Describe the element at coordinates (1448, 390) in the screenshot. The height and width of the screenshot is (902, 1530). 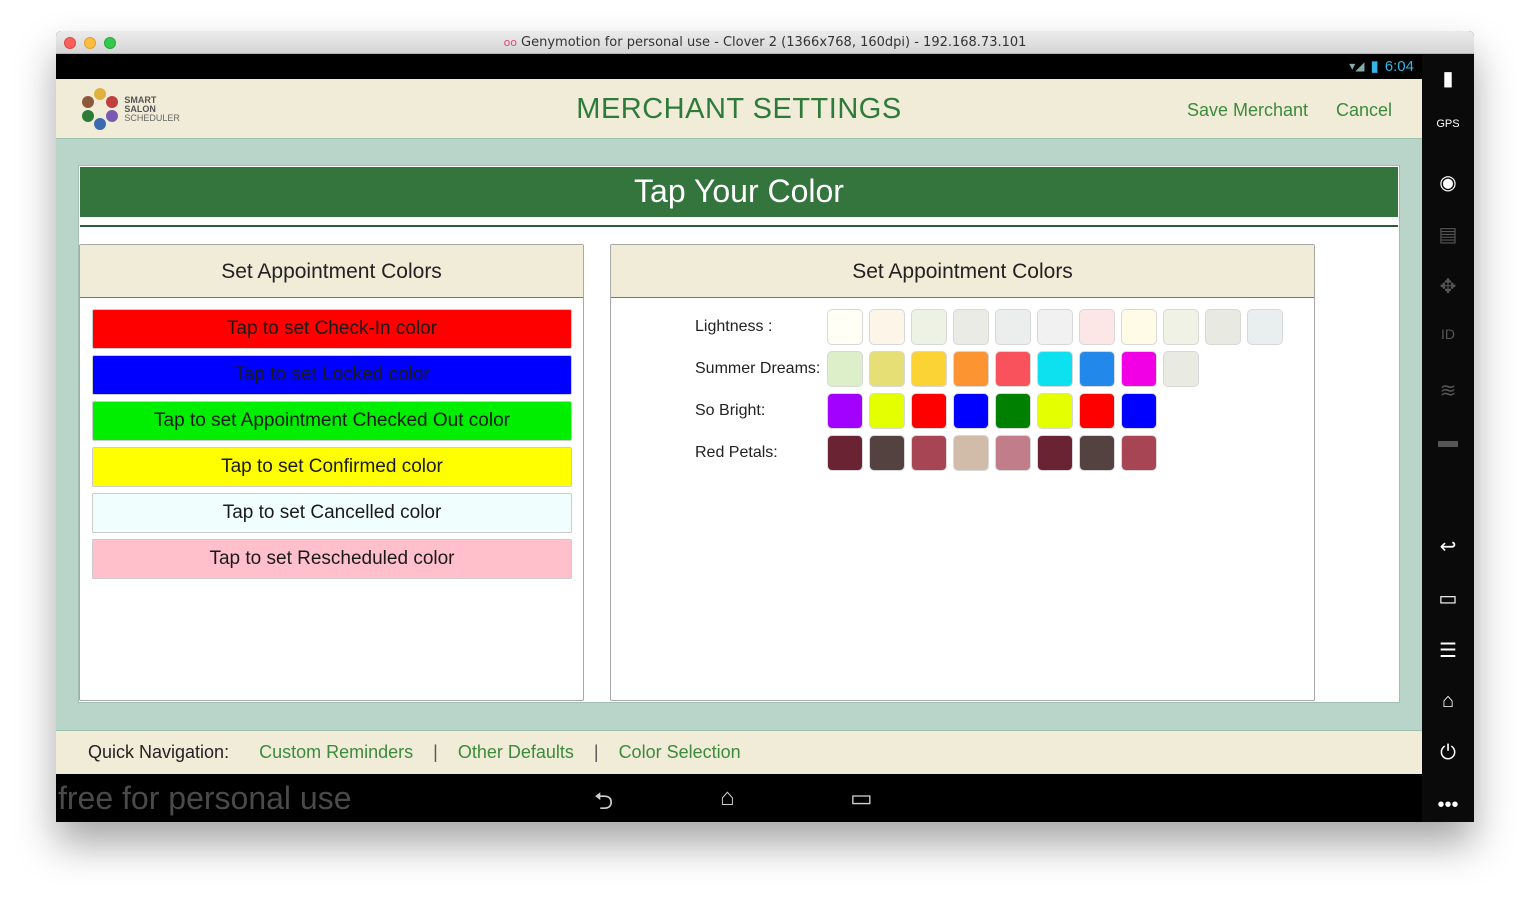
I see `rss-icon: ≋` at that location.